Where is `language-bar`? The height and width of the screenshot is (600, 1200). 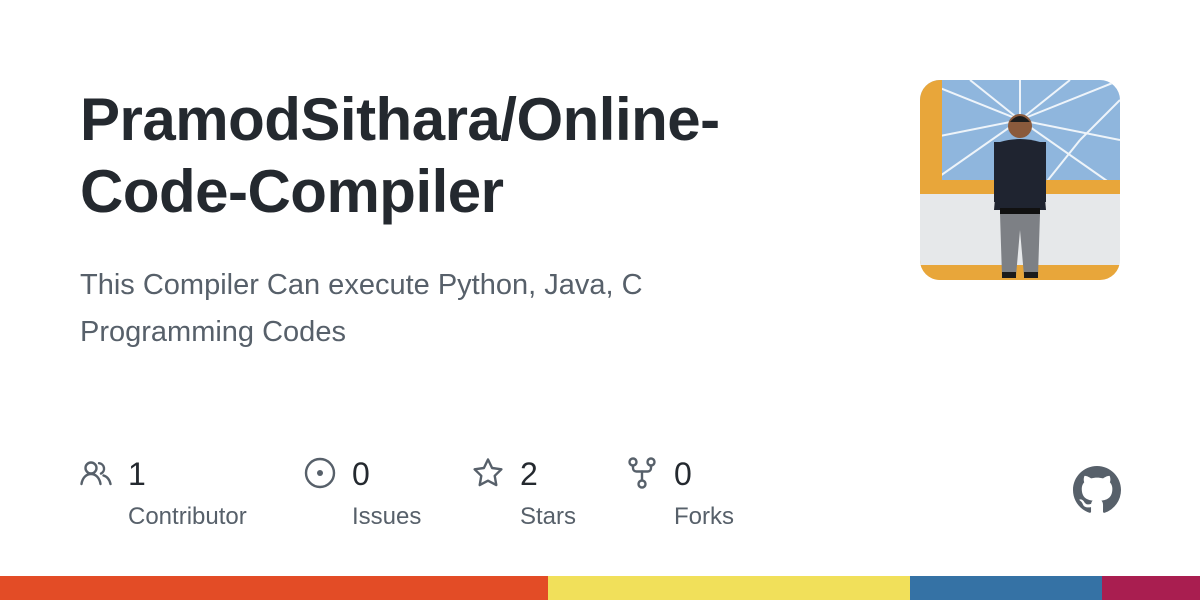 language-bar is located at coordinates (600, 588).